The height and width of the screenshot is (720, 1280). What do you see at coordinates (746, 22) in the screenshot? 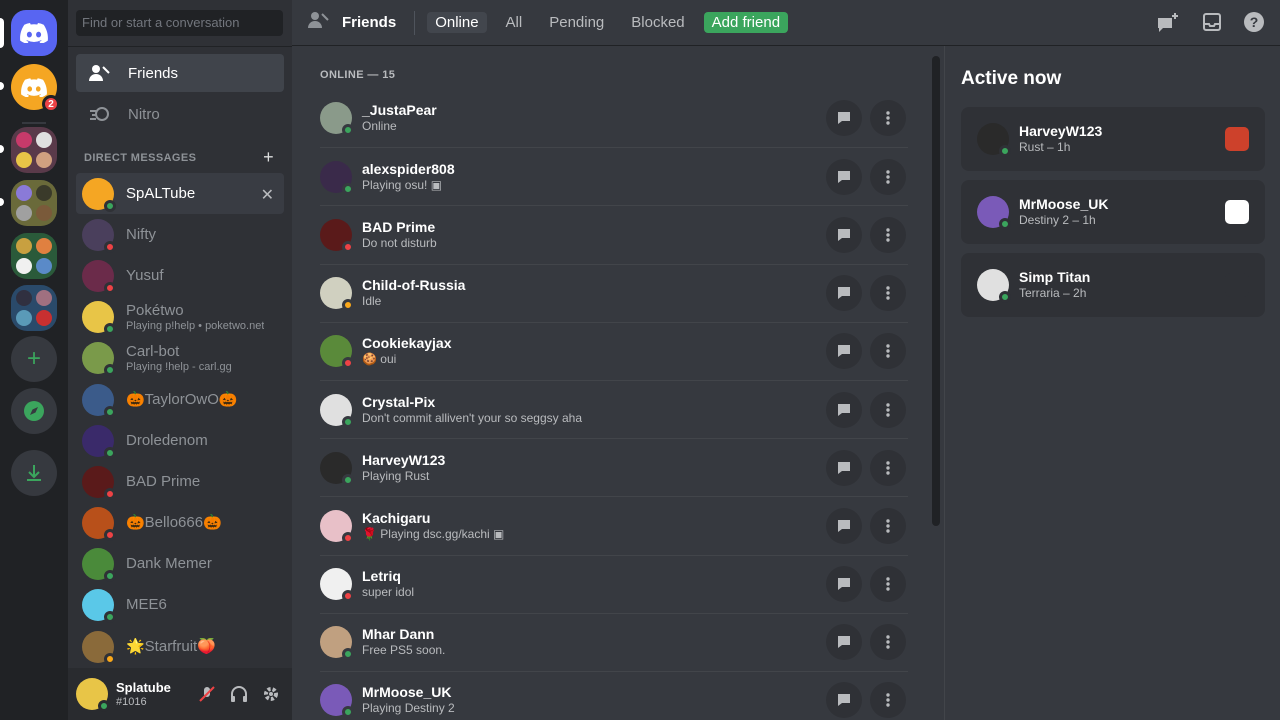
I see `add-friend-button: Add friend` at bounding box center [746, 22].